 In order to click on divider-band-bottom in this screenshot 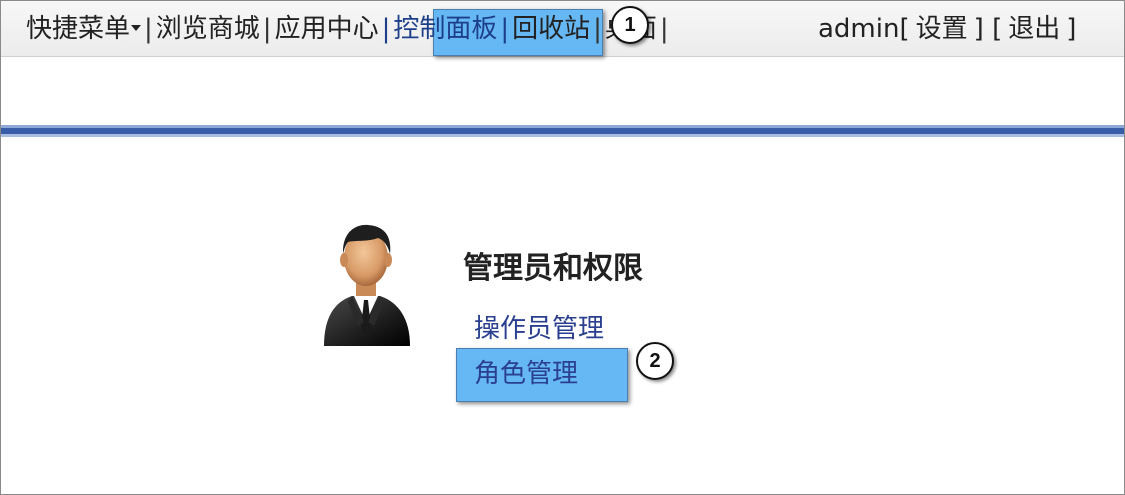, I will do `click(562, 135)`.